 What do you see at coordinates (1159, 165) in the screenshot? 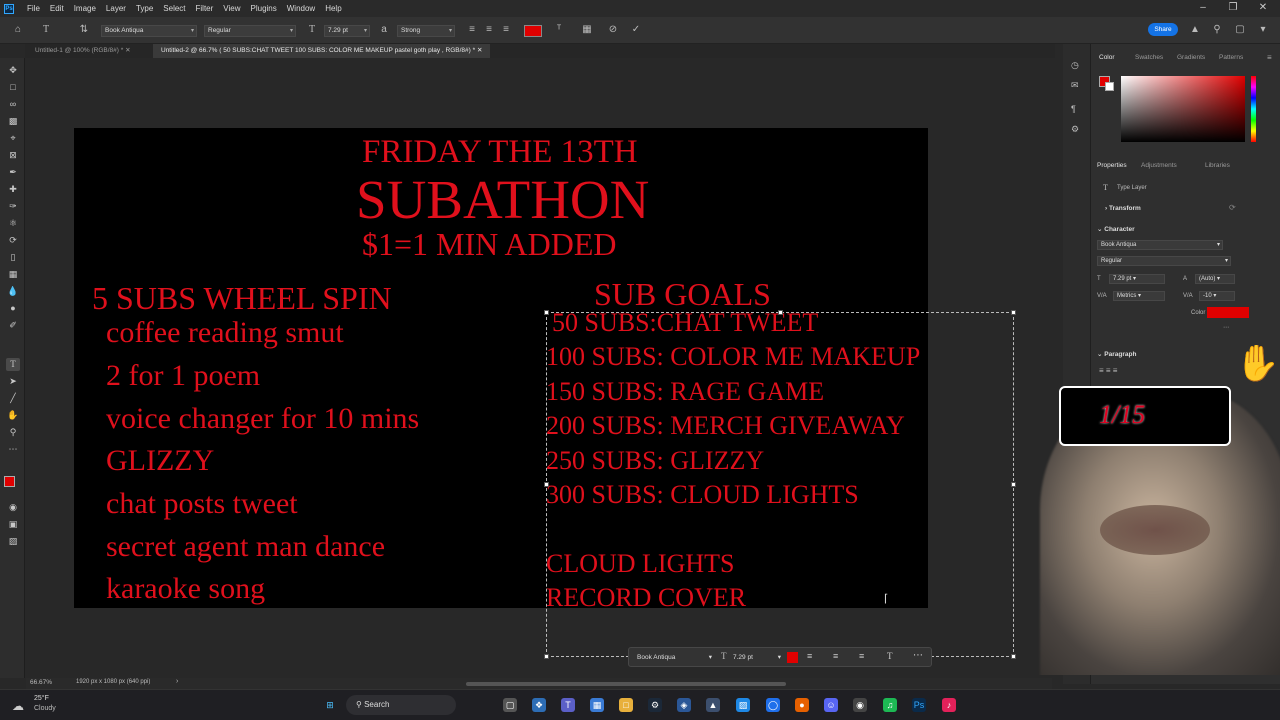
I see `tab-adjustments: Adjustments` at bounding box center [1159, 165].